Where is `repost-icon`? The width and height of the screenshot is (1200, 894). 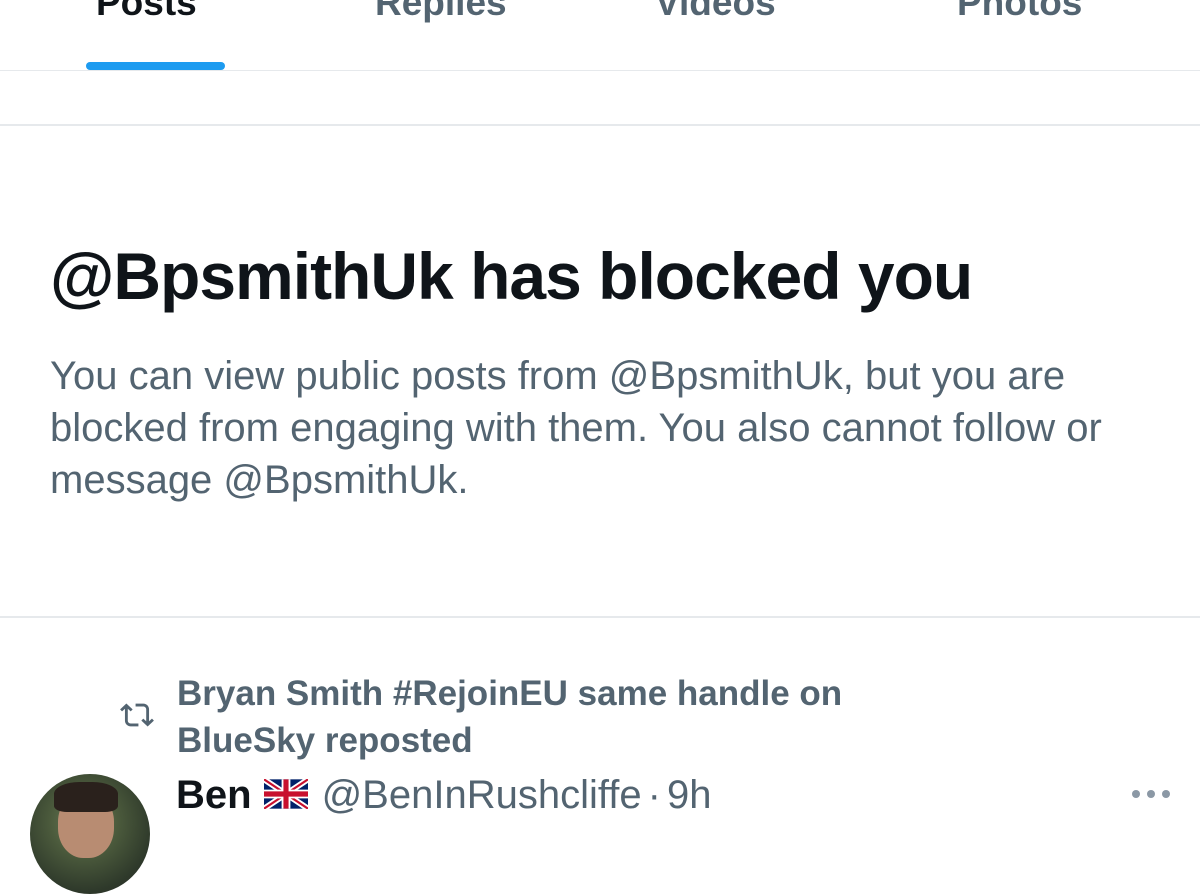 repost-icon is located at coordinates (137, 715).